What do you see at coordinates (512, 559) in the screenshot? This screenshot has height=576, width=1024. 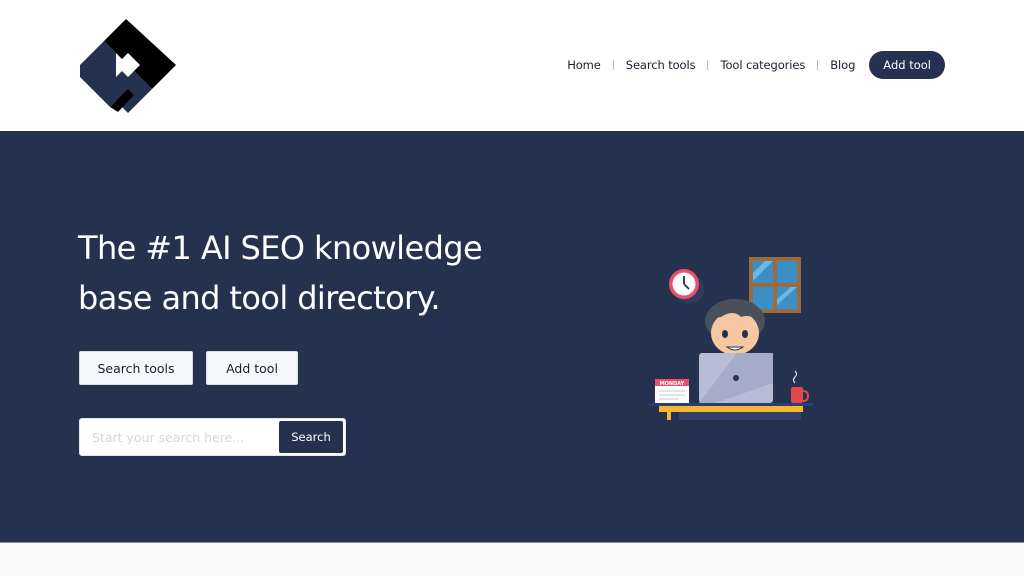 I see `next-section` at bounding box center [512, 559].